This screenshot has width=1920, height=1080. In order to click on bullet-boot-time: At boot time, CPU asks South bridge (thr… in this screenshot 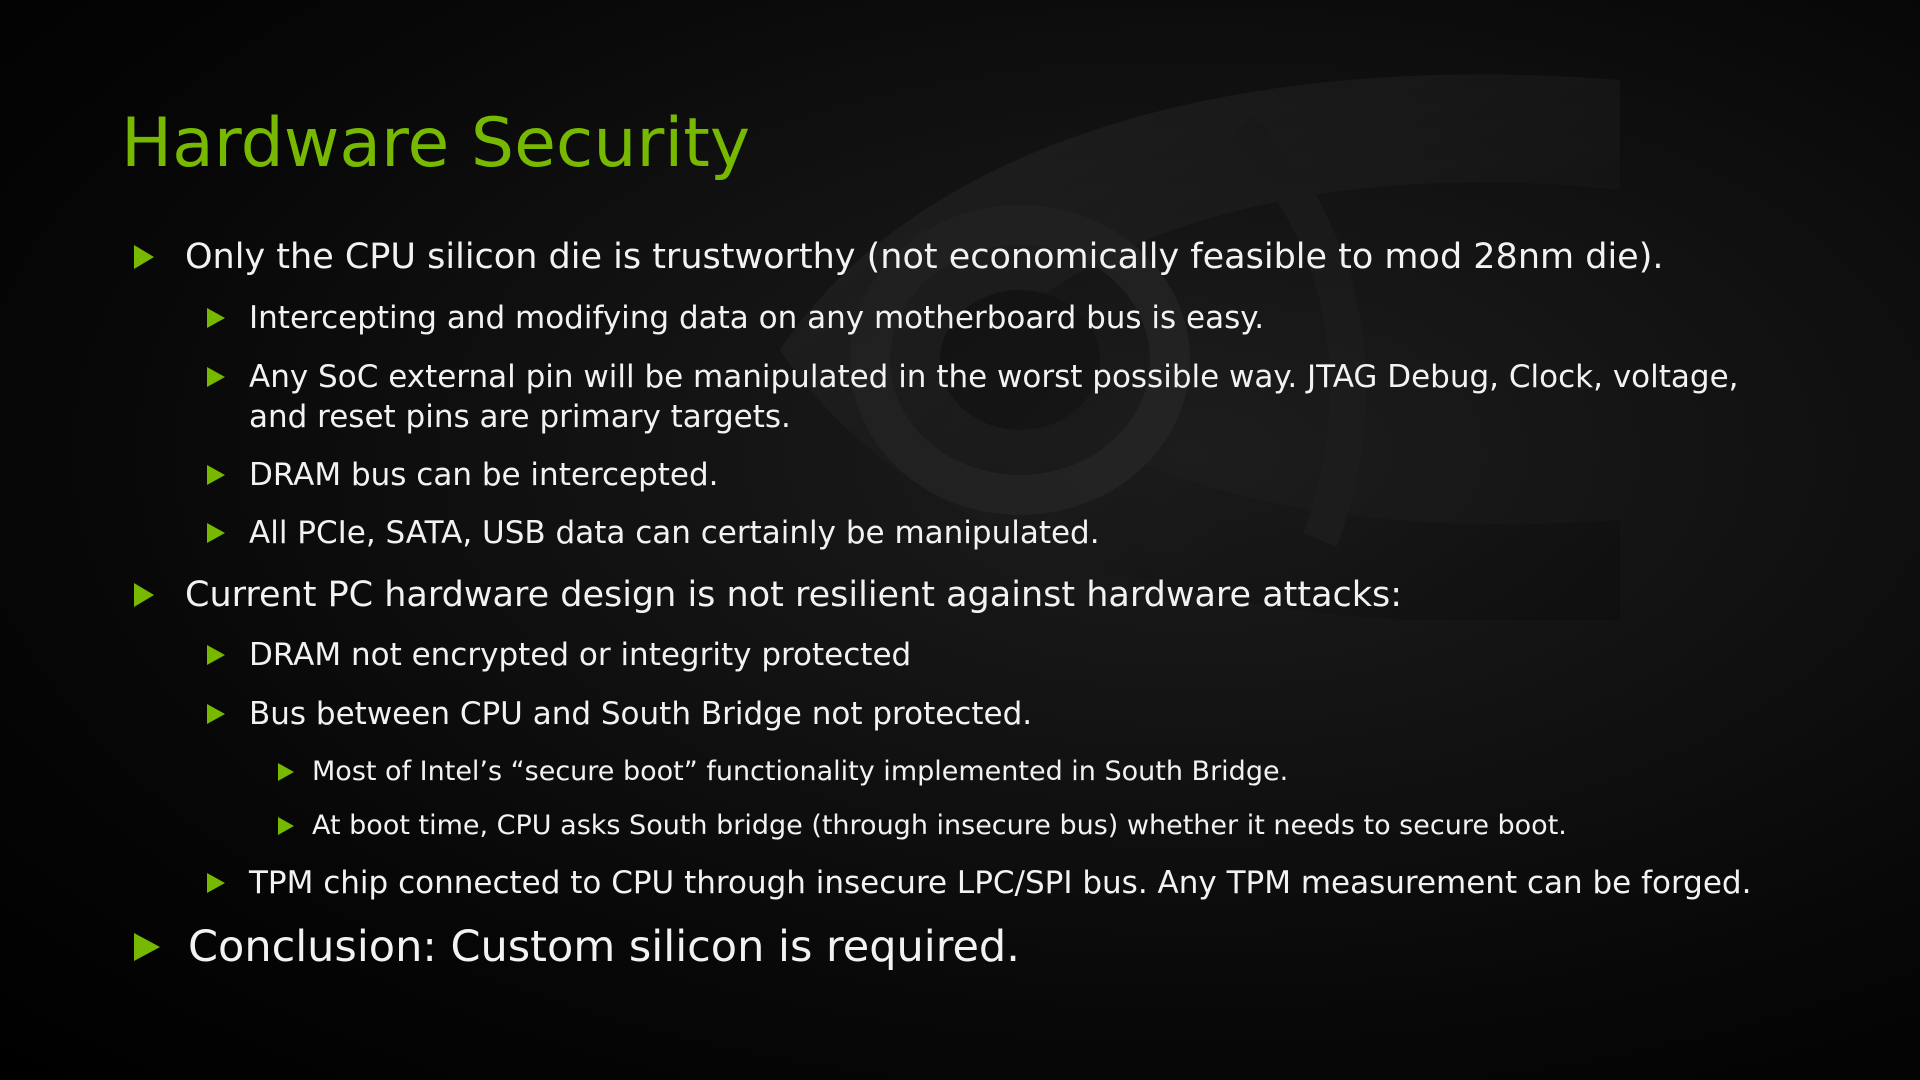, I will do `click(922, 826)`.